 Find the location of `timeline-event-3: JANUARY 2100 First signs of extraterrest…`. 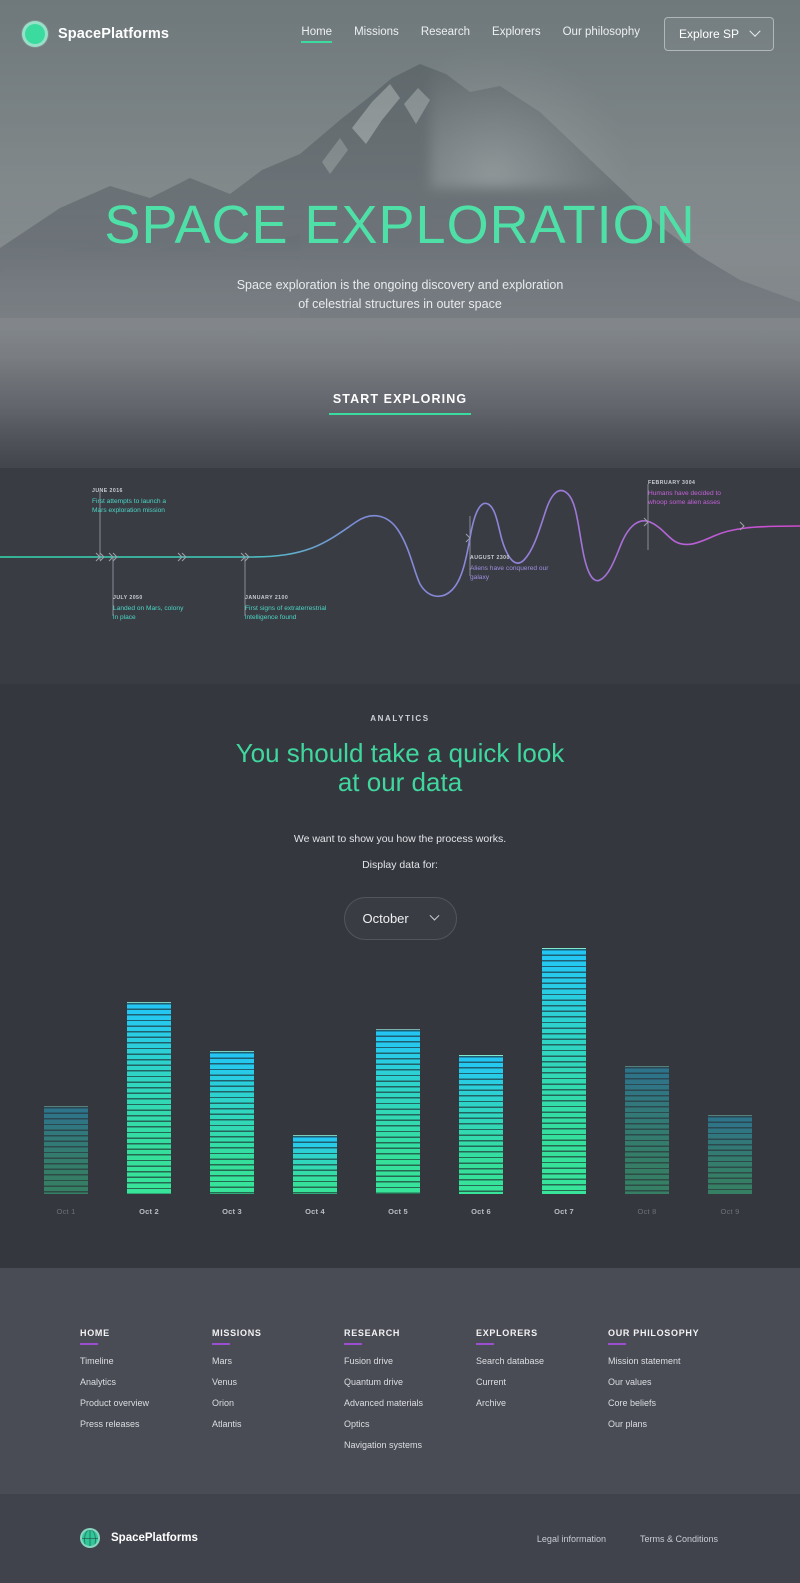

timeline-event-3: JANUARY 2100 First signs of extraterrest… is located at coordinates (320, 609).